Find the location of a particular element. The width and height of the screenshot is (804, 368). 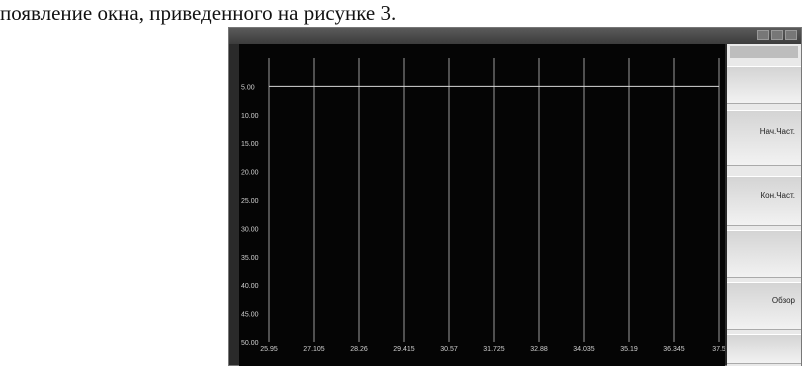

y-tick-label: 15.00 is located at coordinates (250, 144).